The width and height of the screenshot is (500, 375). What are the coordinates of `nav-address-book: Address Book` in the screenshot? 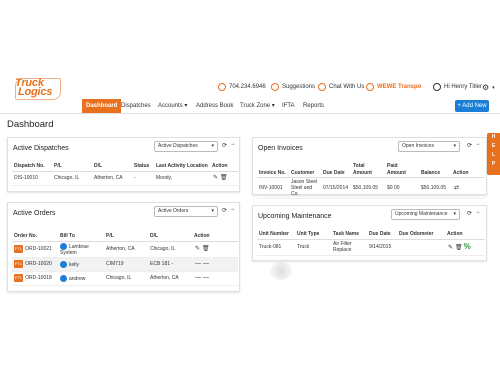 It's located at (214, 106).